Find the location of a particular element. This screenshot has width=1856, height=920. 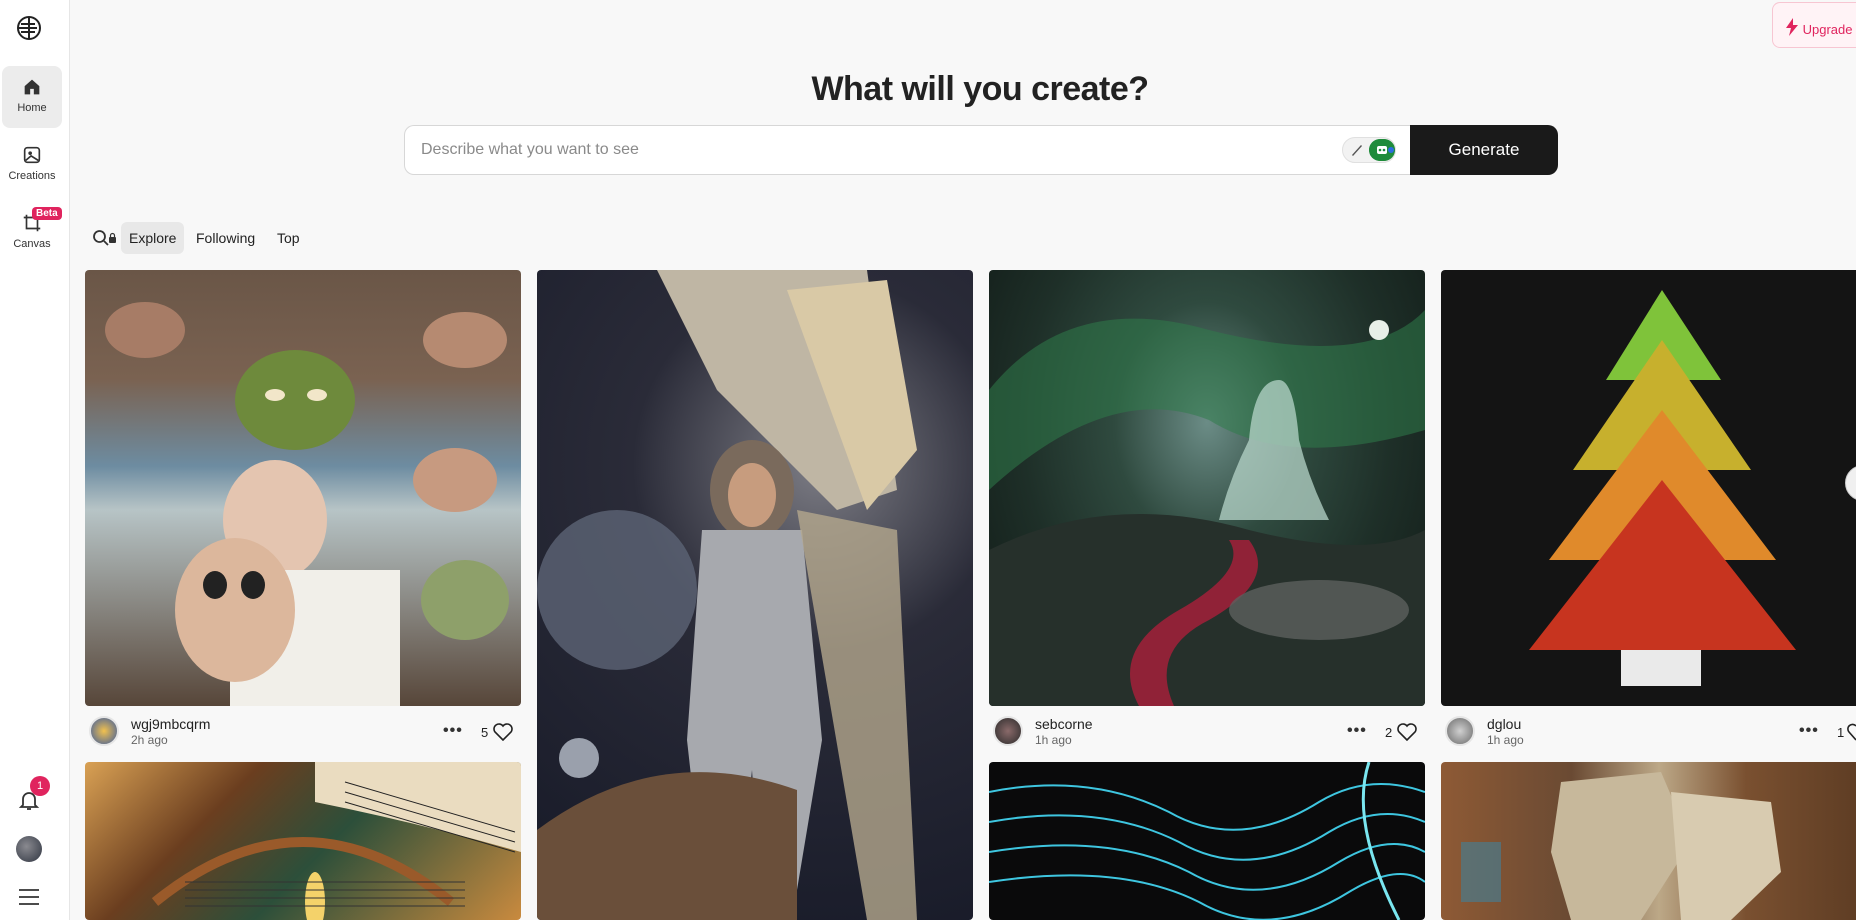

sidebar: Home Creations Canvas Beta 1 is located at coordinates (35, 460).